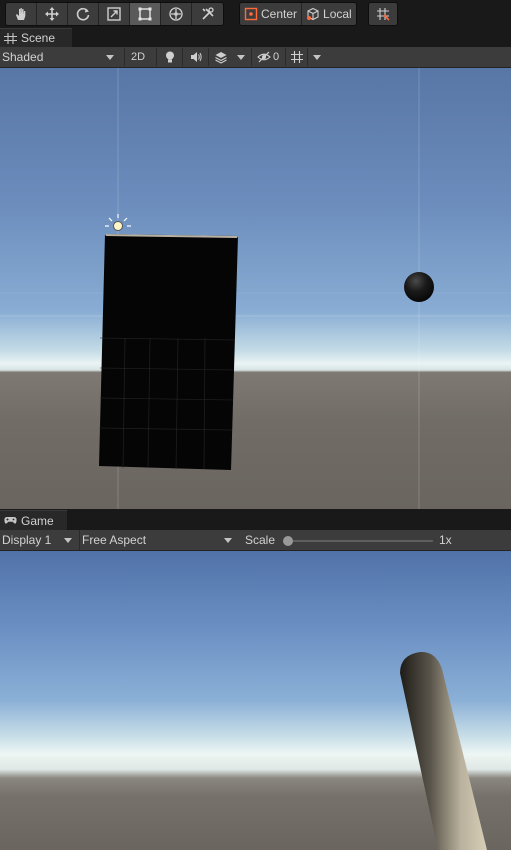  I want to click on scale-value: 1x, so click(445, 540).